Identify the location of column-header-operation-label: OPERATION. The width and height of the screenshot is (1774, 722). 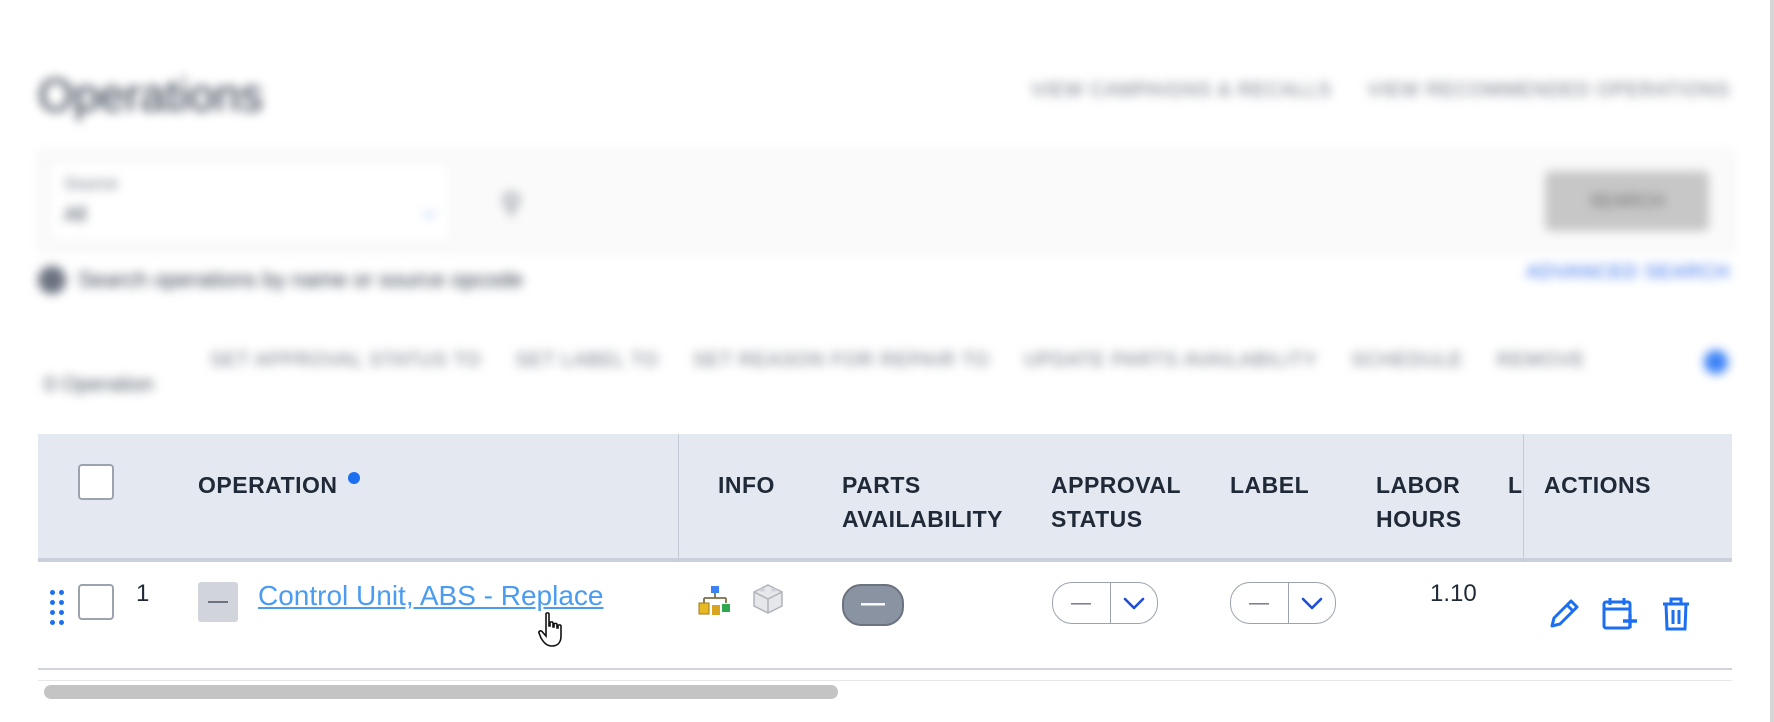
(268, 485).